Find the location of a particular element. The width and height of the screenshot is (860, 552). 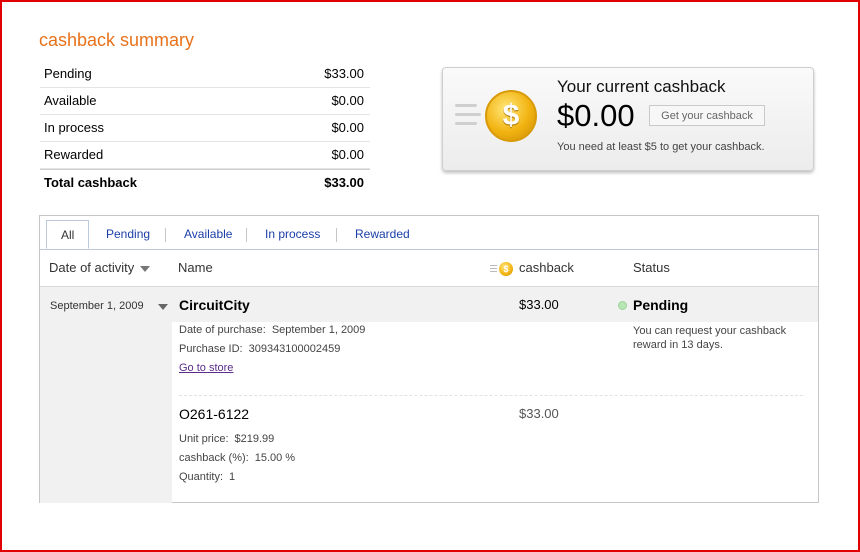

store-name: CircuitCity is located at coordinates (214, 305).